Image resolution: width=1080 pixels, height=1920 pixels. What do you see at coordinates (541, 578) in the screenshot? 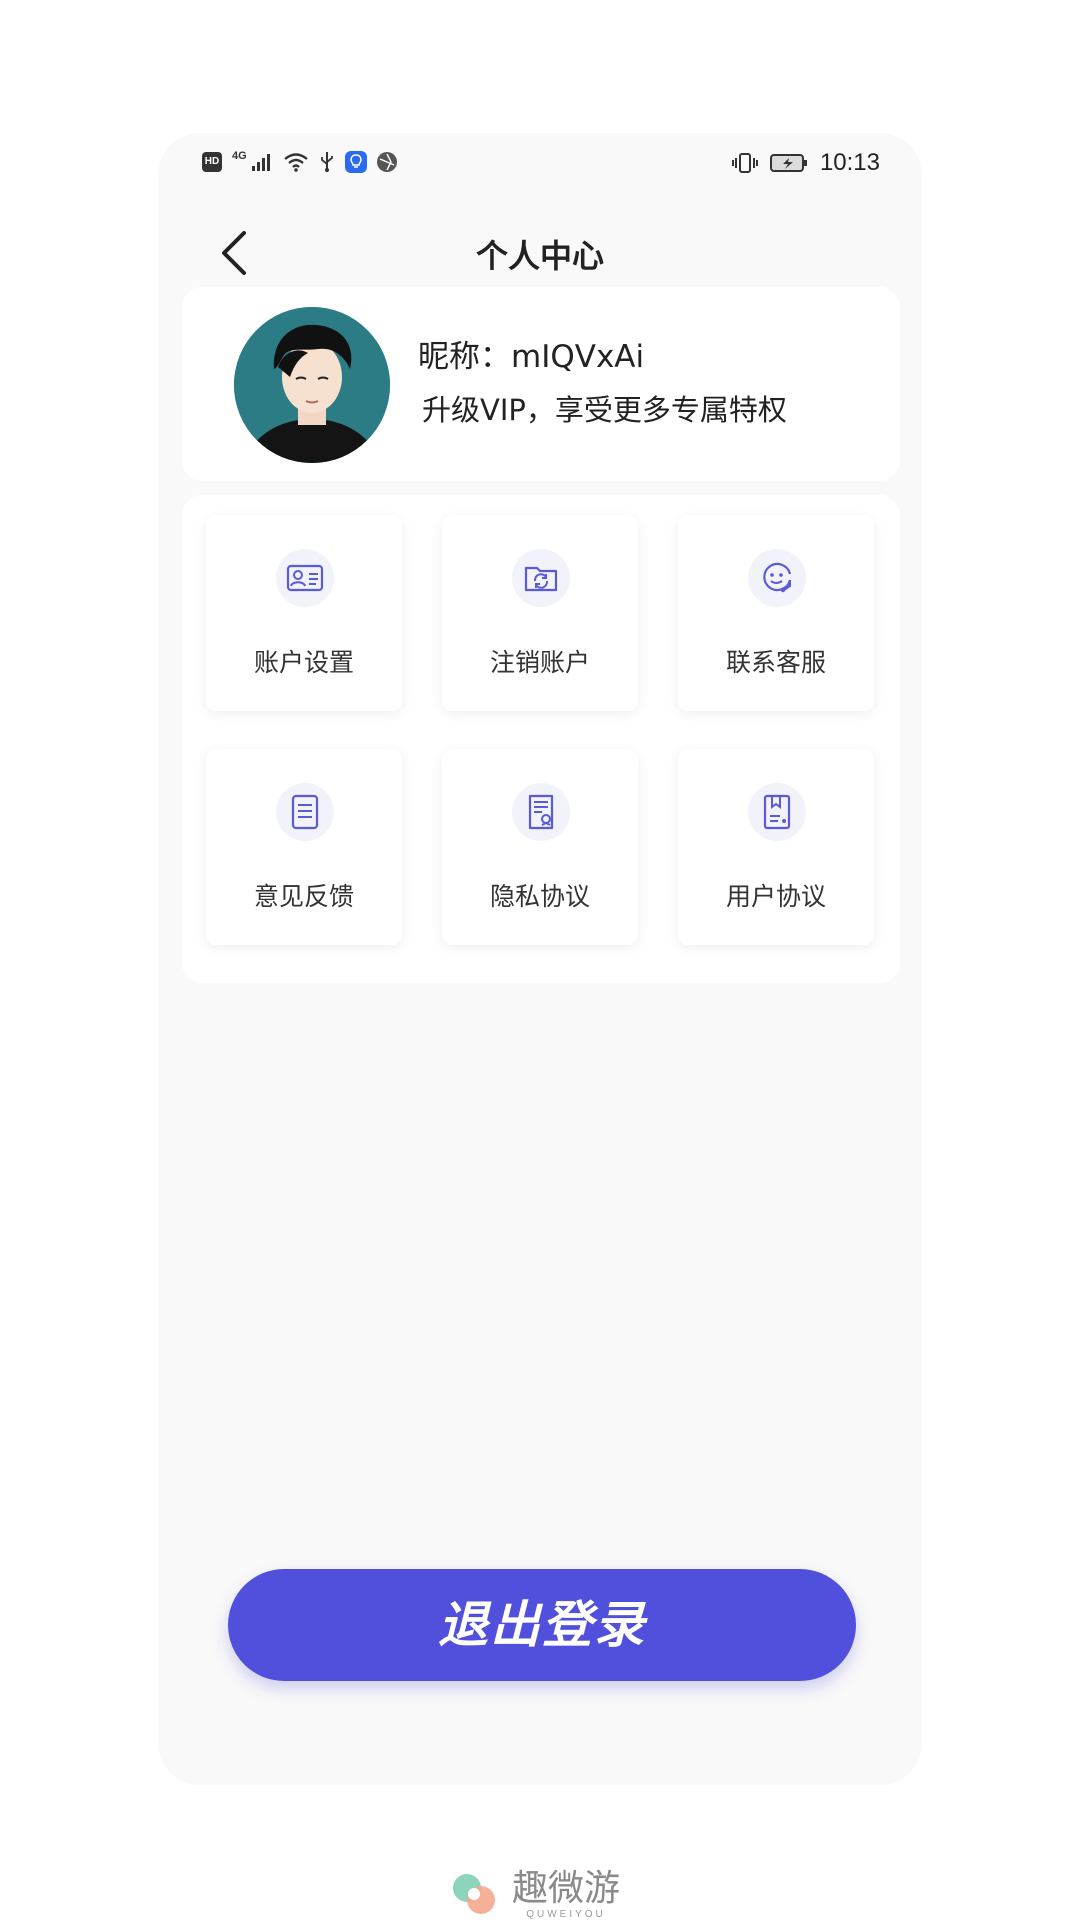
I see `folder-refresh-icon` at bounding box center [541, 578].